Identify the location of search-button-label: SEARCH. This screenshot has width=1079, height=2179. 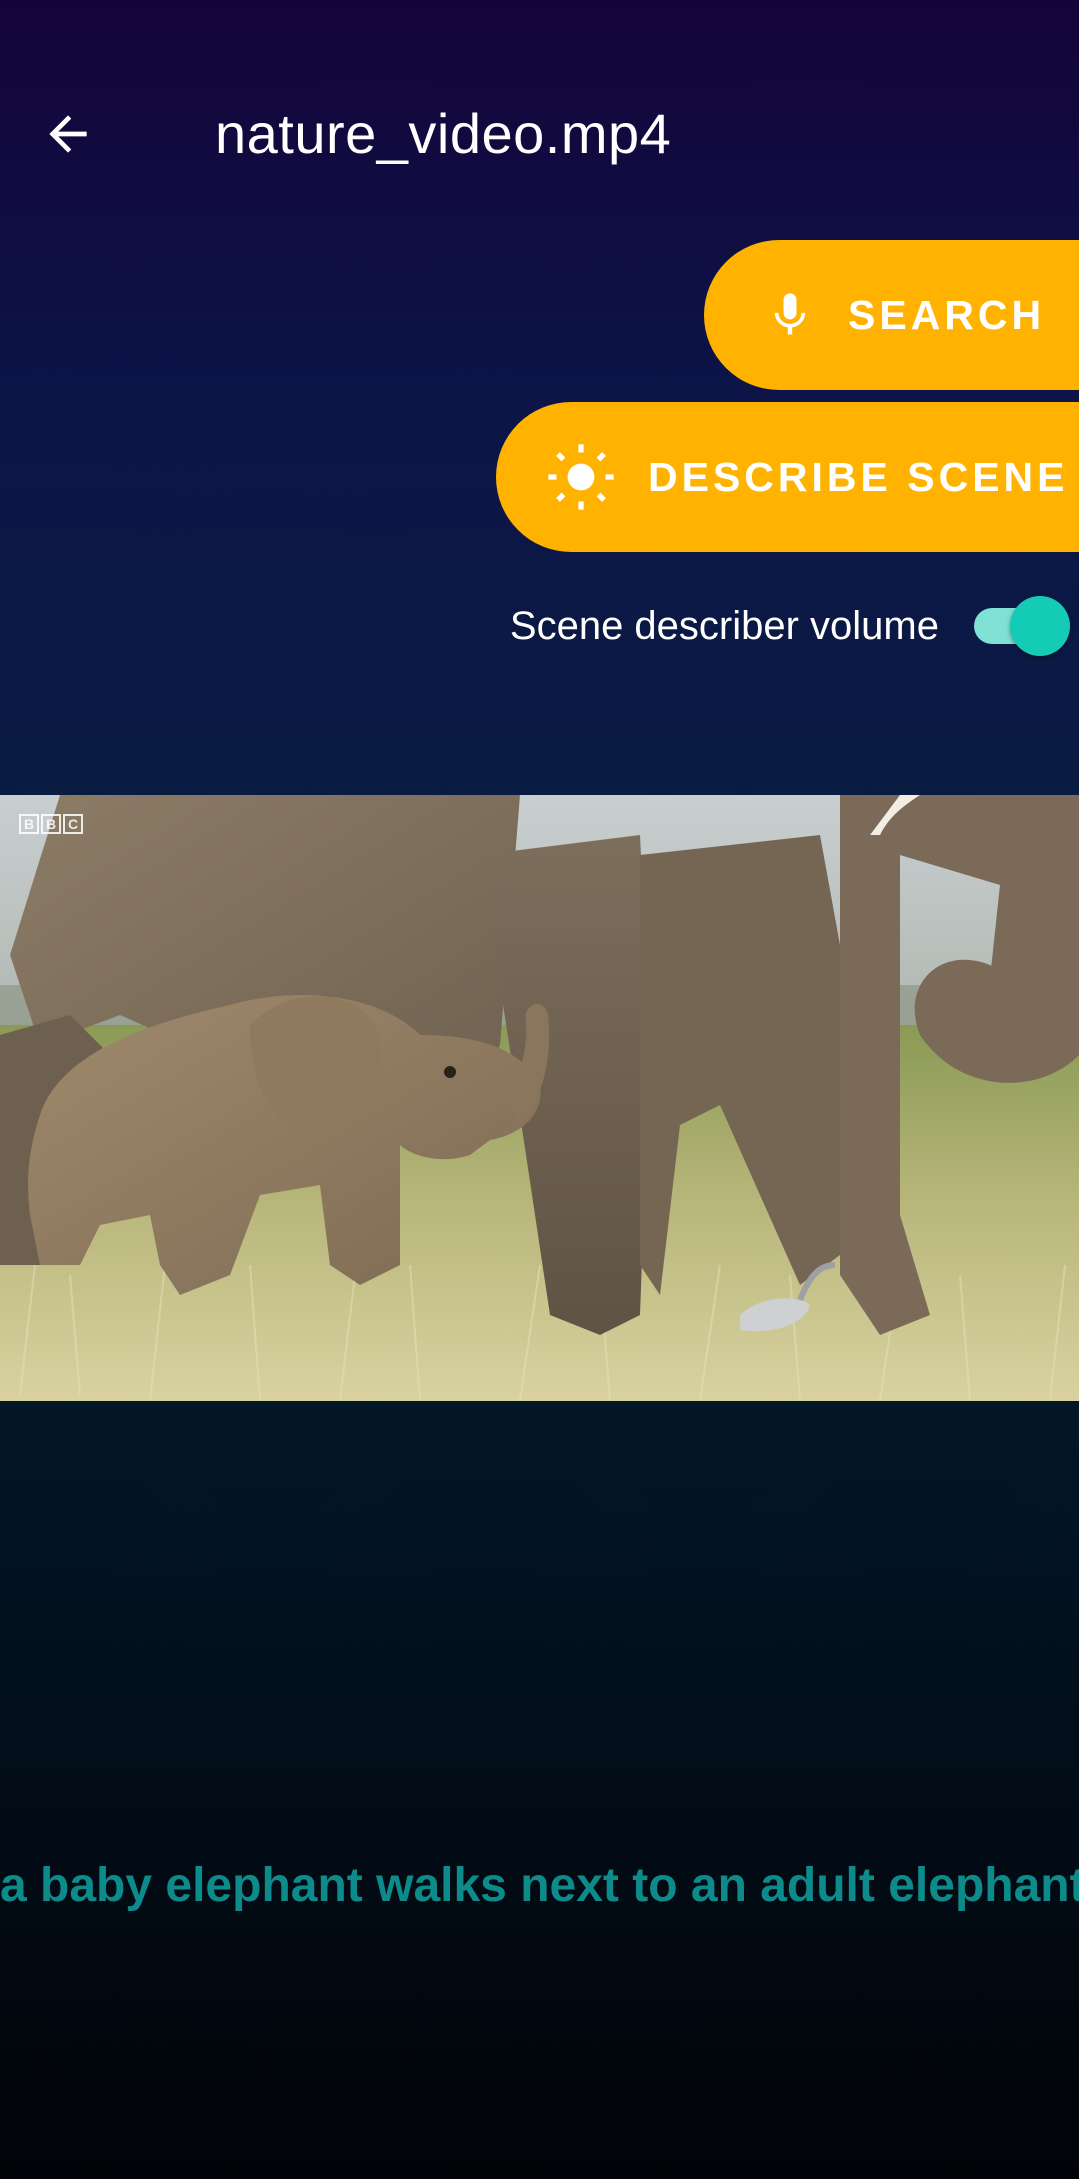
(947, 314).